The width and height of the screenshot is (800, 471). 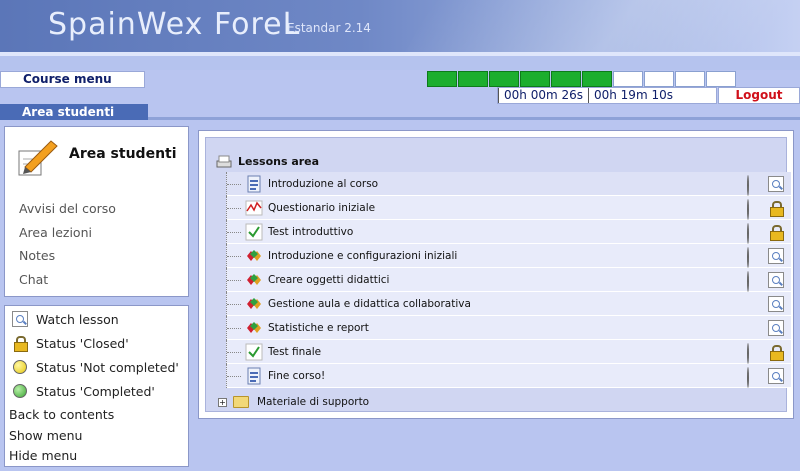 I want to click on lesson-label: Questionario iniziale, so click(x=507, y=208).